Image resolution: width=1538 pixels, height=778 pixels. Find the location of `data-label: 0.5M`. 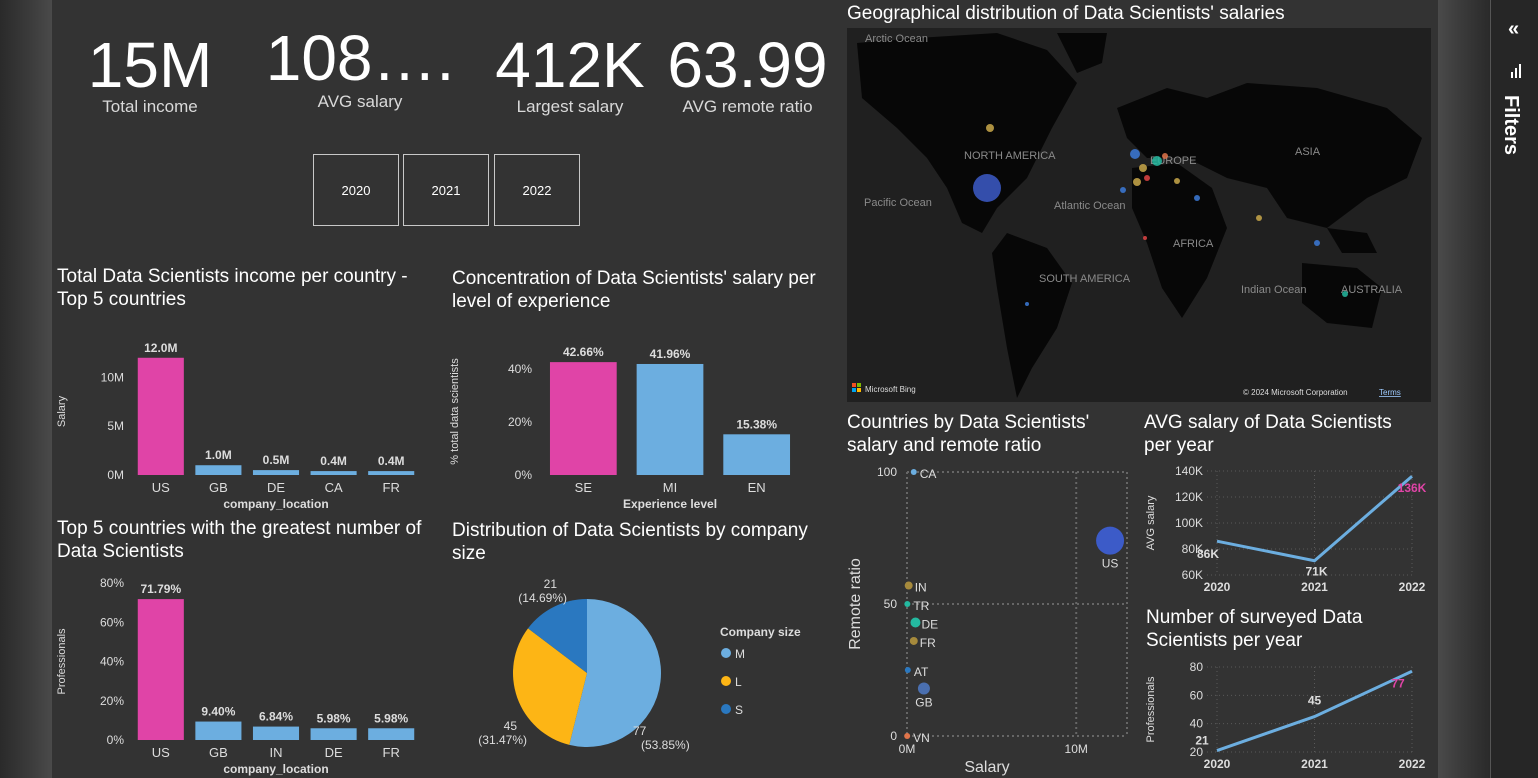

data-label: 0.5M is located at coordinates (276, 460).